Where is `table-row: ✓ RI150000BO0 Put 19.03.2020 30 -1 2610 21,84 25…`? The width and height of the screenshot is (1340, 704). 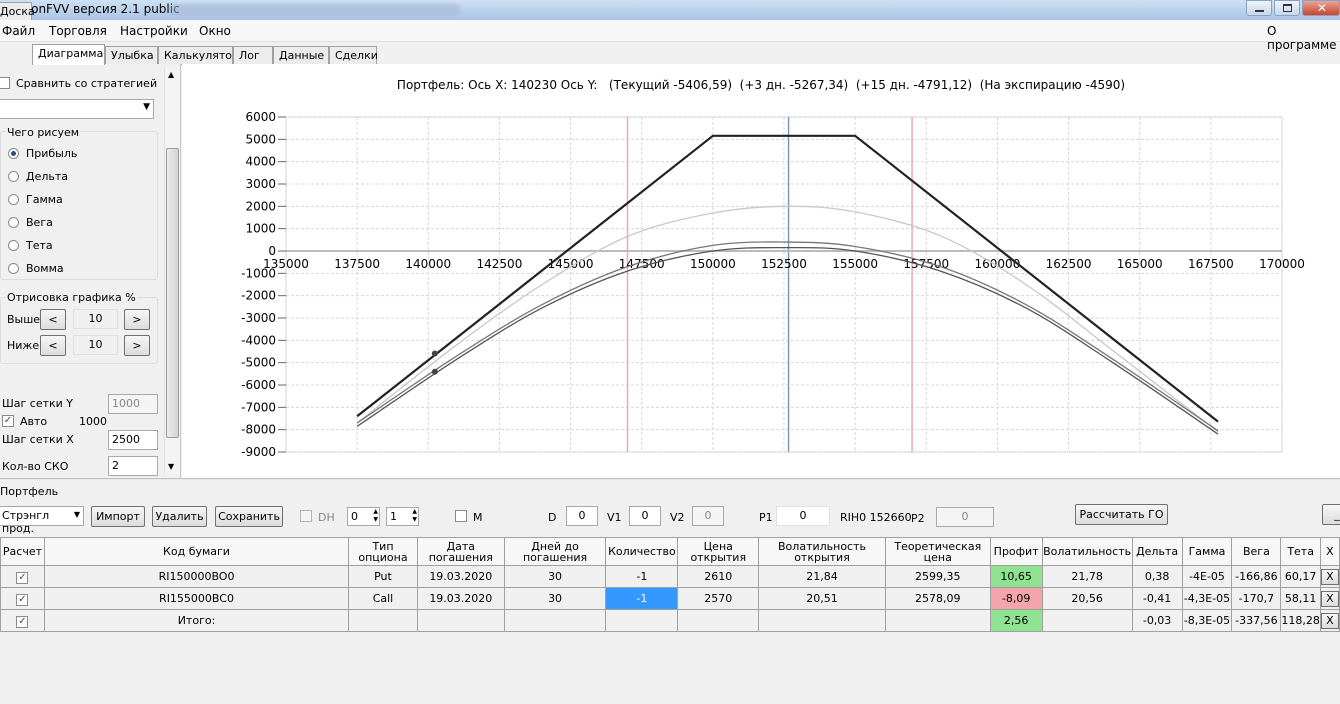
table-row: ✓ RI150000BO0 Put 19.03.2020 30 -1 2610 21,84 25… is located at coordinates (670, 576).